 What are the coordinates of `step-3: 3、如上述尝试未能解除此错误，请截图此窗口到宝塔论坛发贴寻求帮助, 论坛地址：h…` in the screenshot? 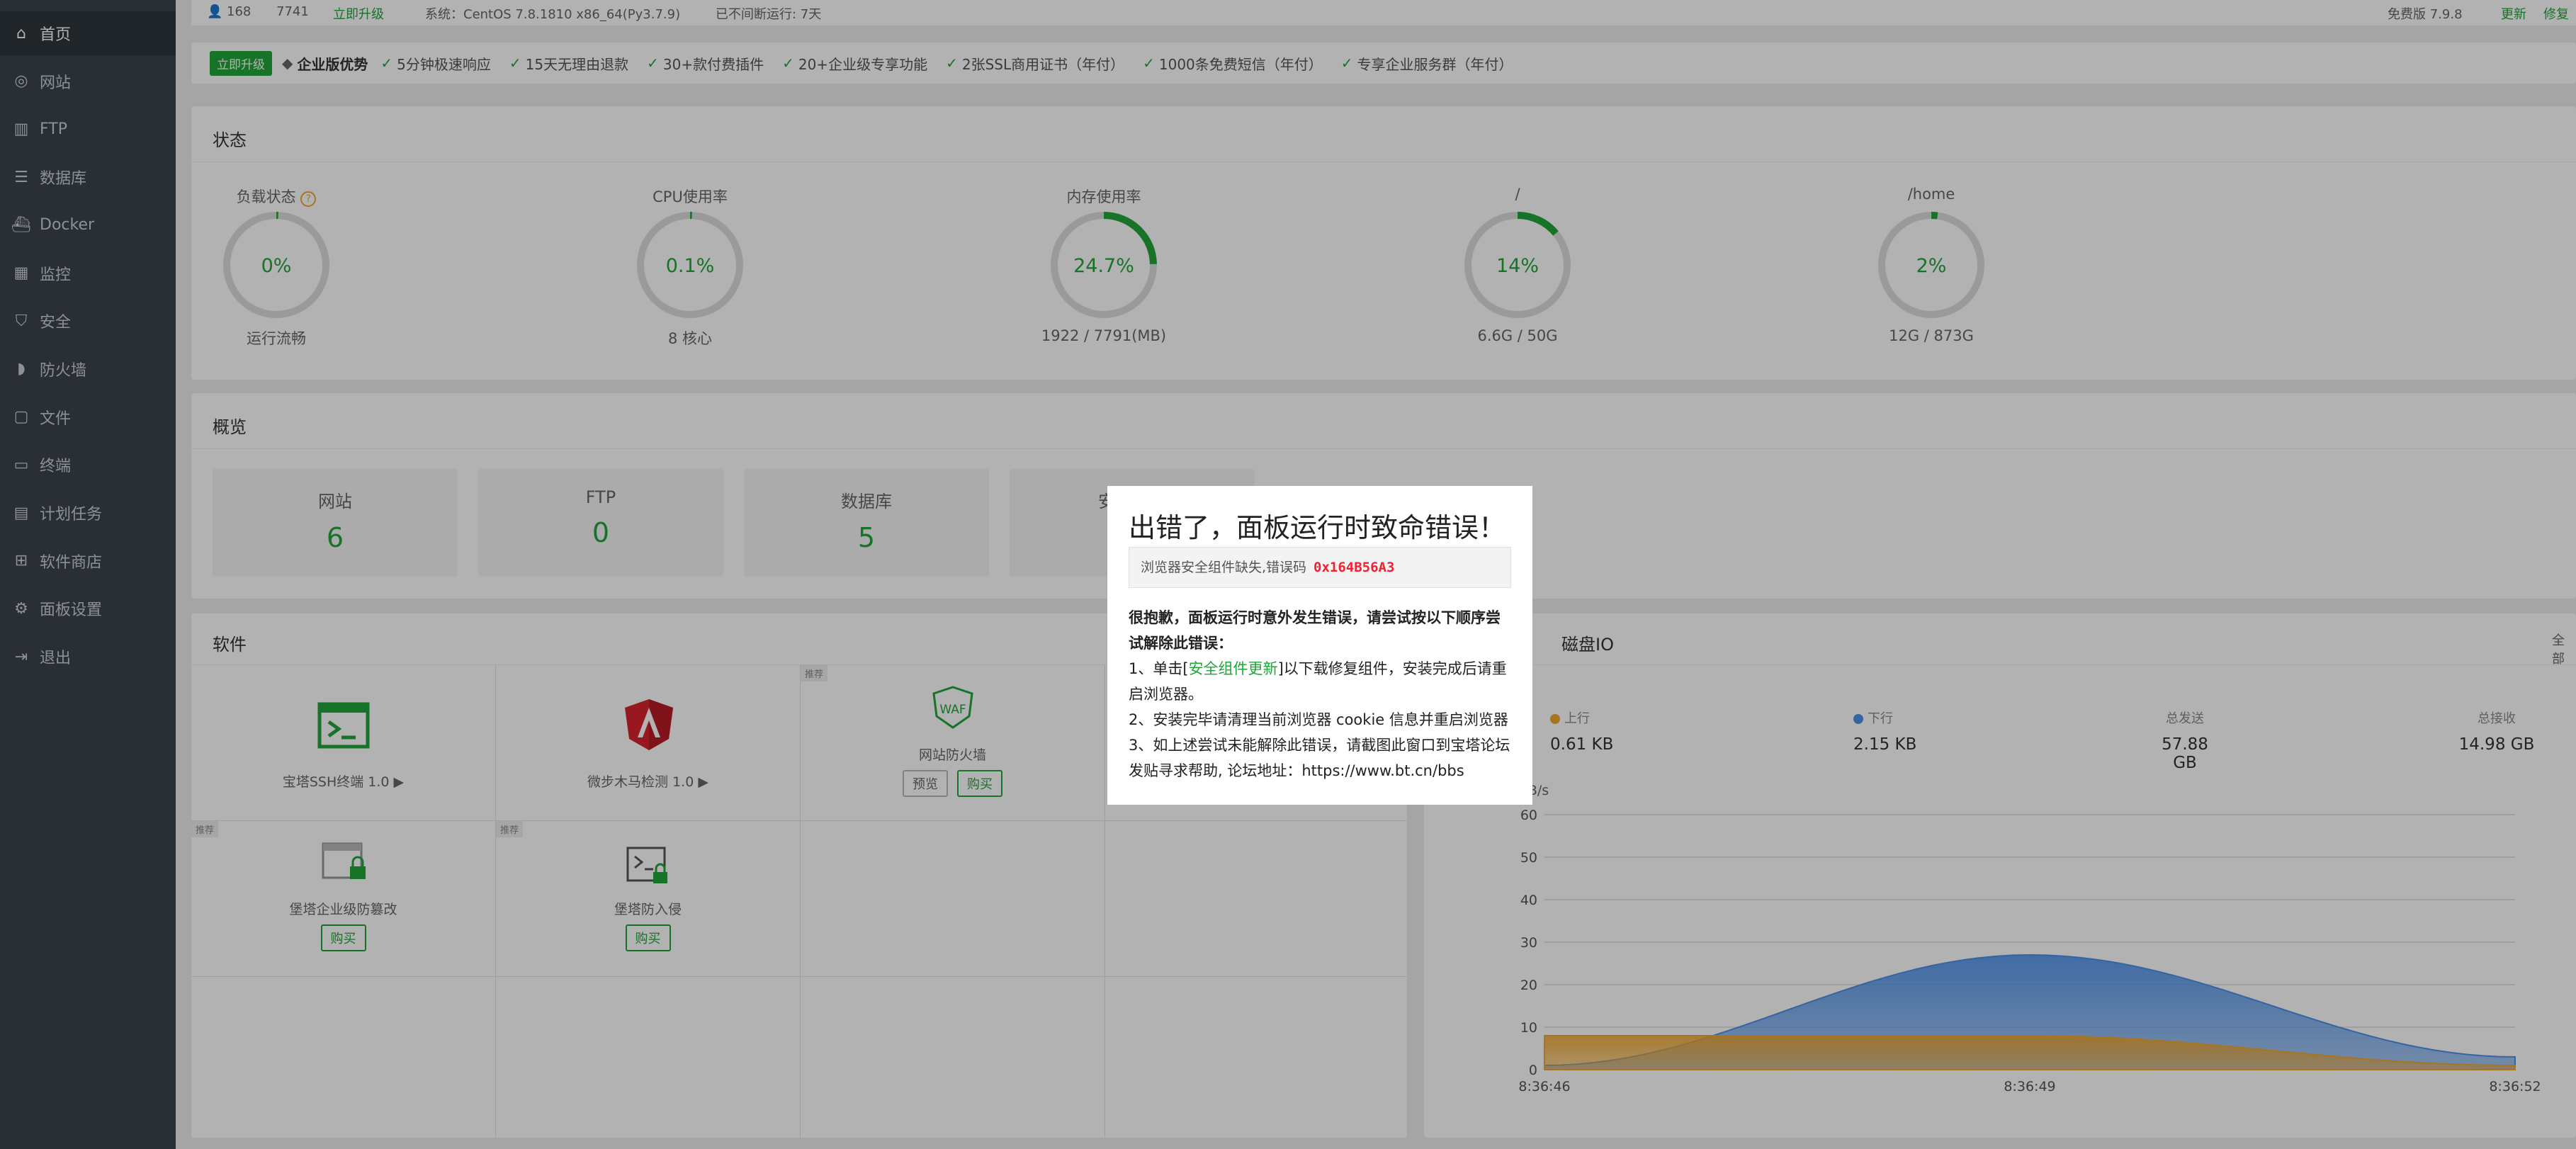 It's located at (1319, 758).